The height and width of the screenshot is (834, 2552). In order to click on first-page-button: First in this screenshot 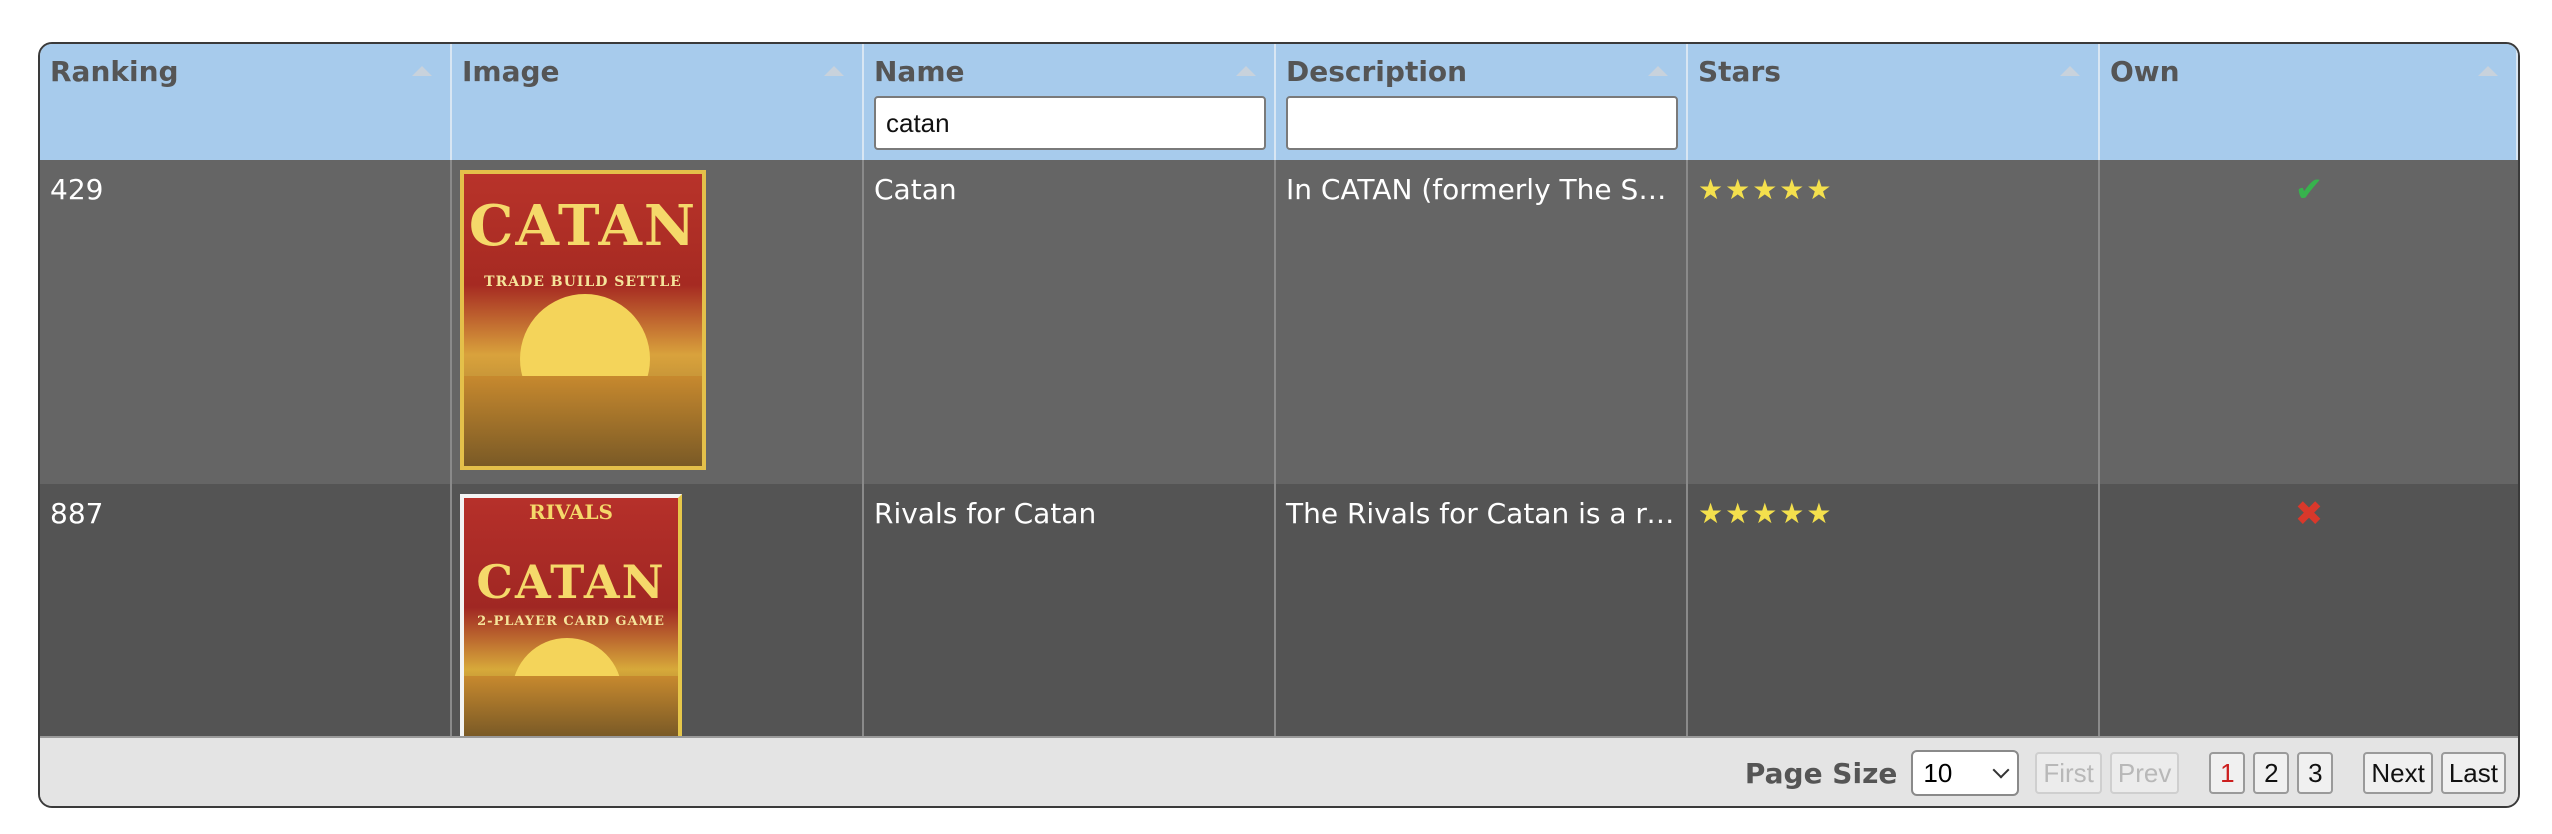, I will do `click(2068, 773)`.